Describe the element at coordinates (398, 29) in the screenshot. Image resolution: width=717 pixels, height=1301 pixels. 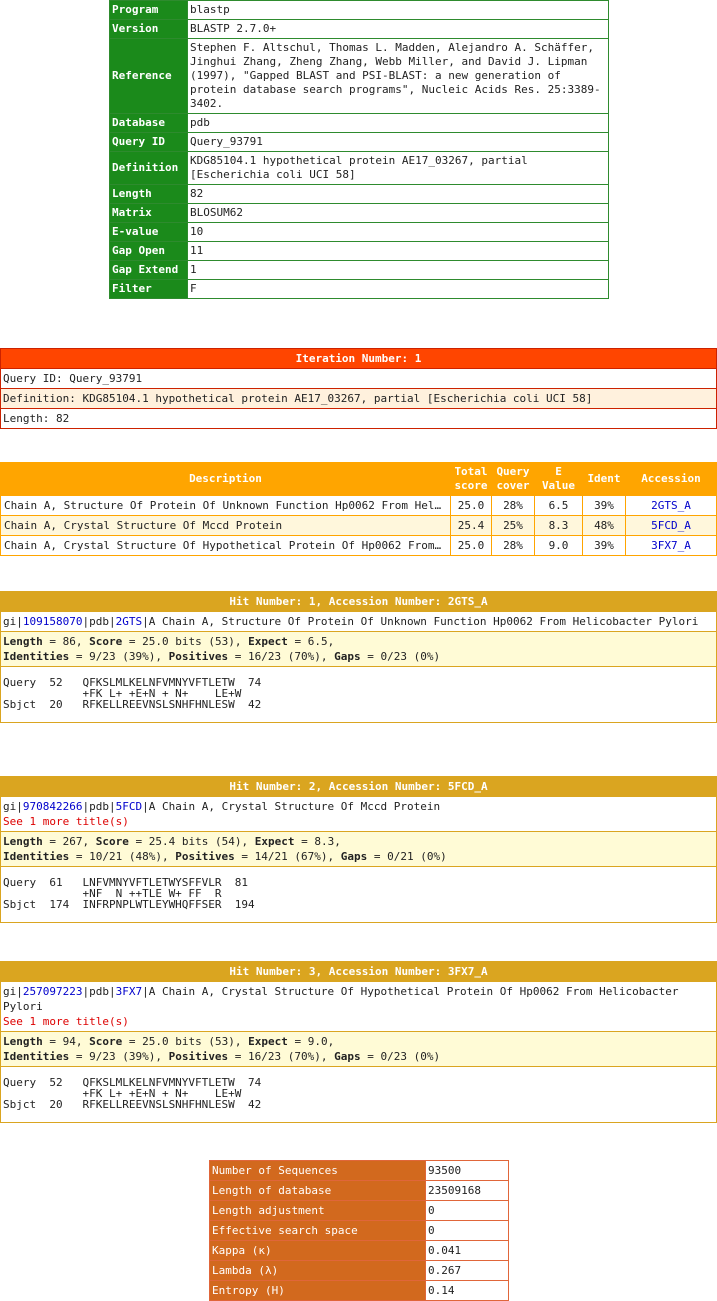
I see `info-value: BLASTP 2.7.0+` at that location.